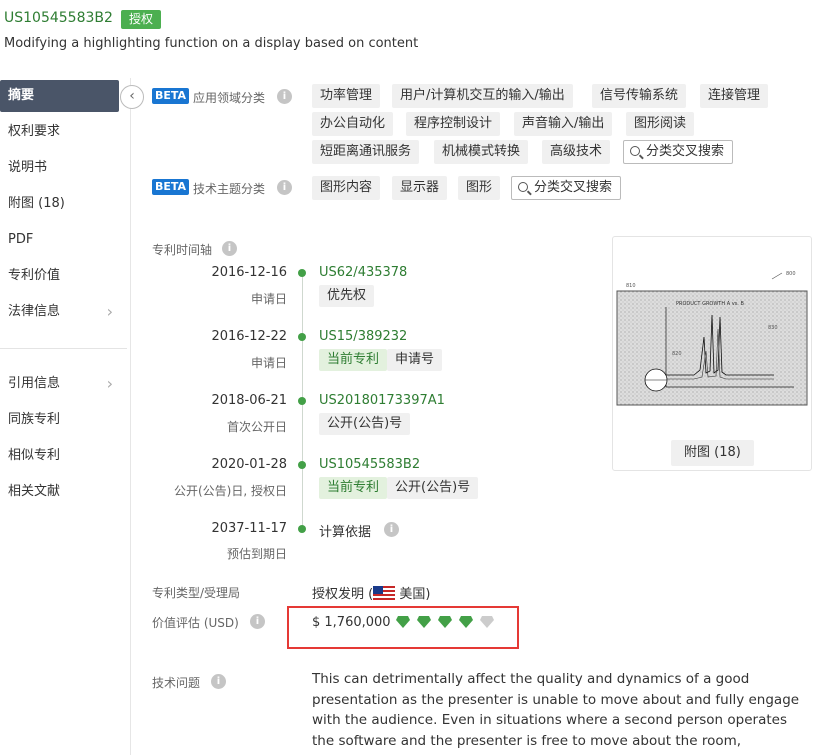  Describe the element at coordinates (34, 491) in the screenshot. I see `sidebar-item-label: 相关文献` at that location.